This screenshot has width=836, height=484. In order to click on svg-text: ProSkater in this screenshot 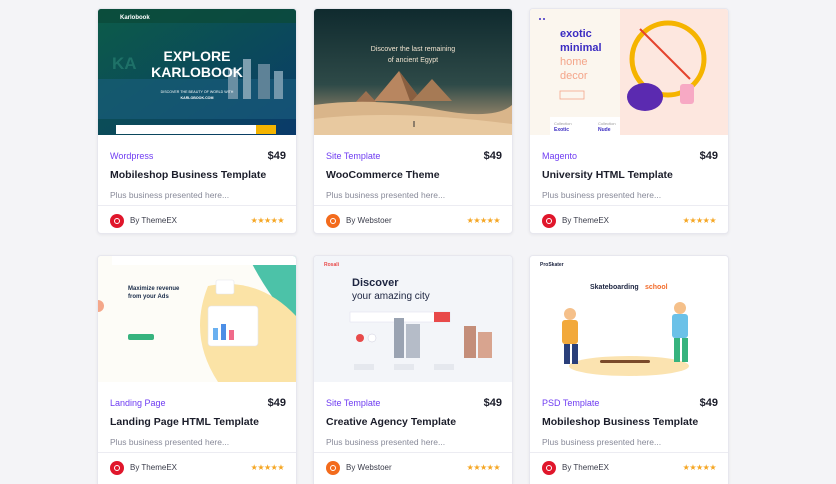, I will do `click(552, 265)`.